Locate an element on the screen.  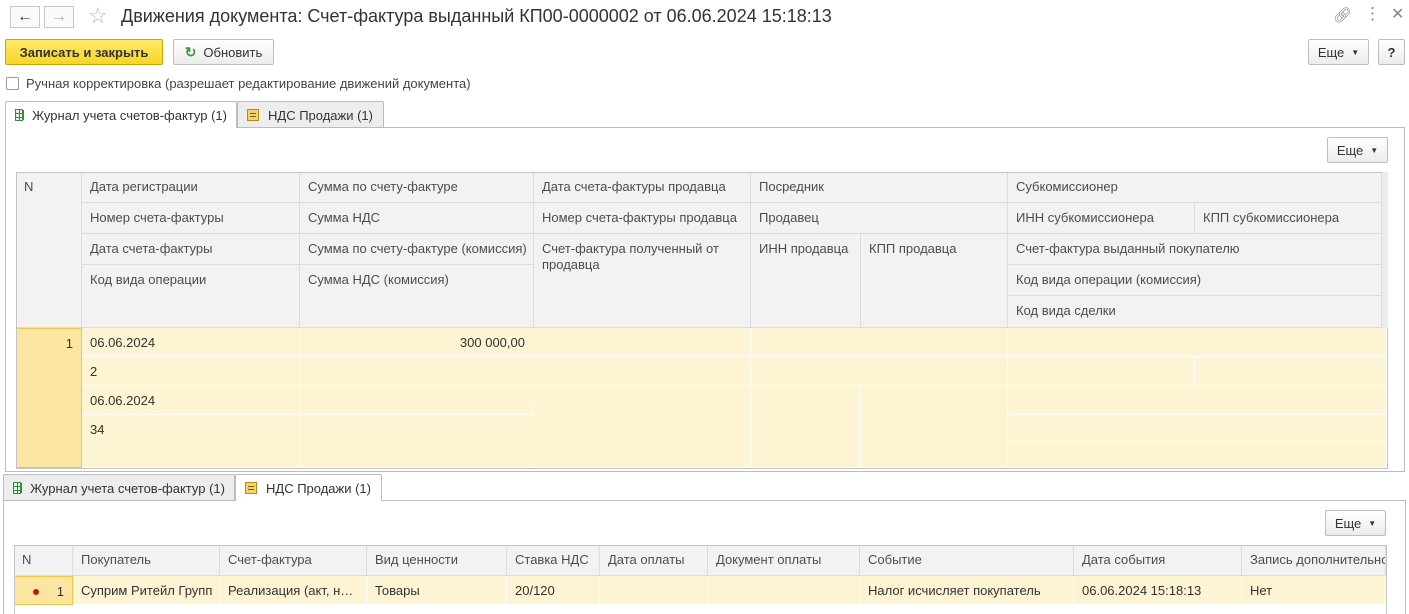
cell-invoice-number: 2 is located at coordinates (191, 371).